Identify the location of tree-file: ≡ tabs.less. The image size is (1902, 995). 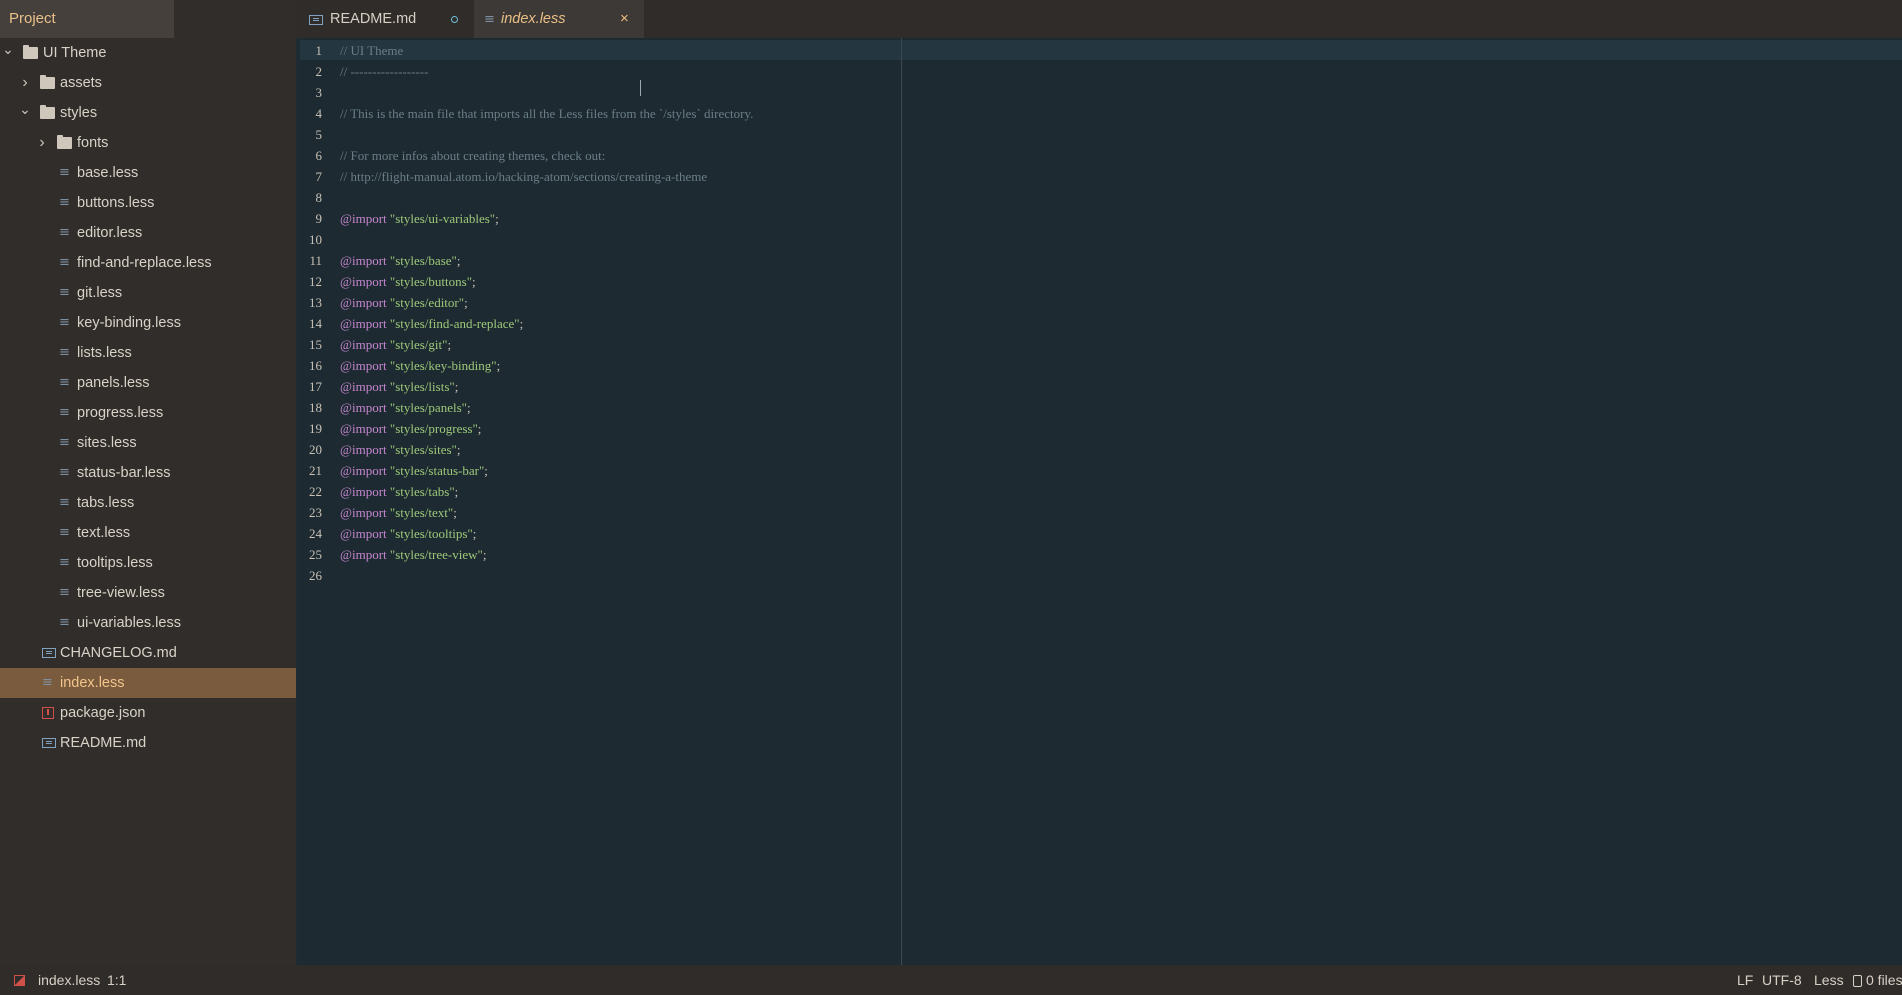
(148, 503).